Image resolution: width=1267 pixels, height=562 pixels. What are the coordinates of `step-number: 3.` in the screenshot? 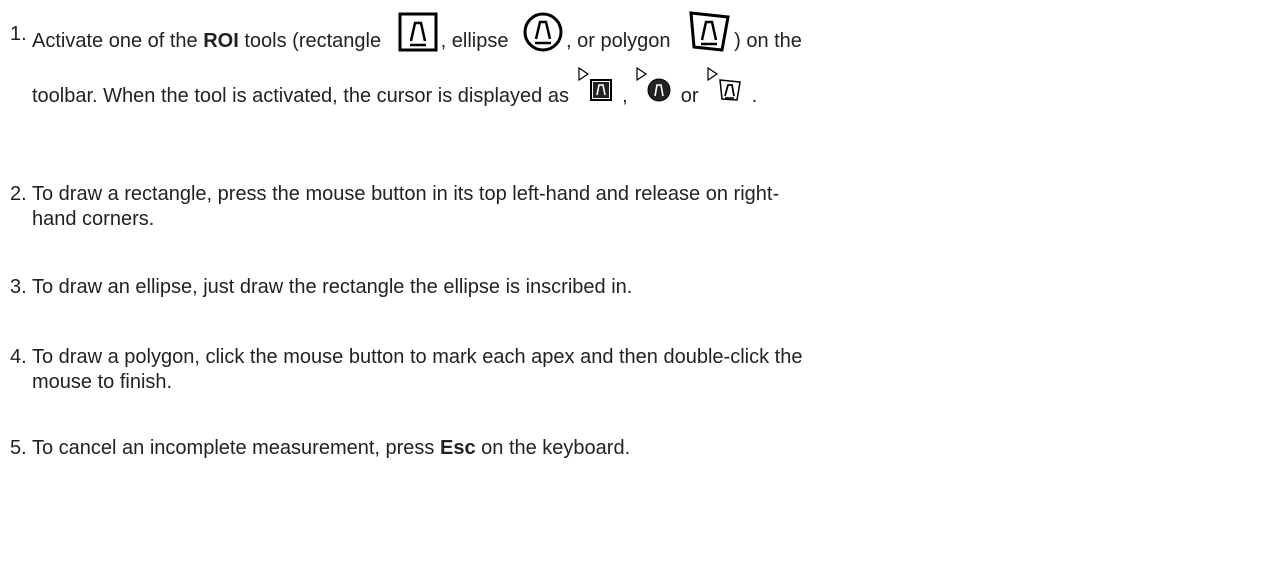 It's located at (18, 287).